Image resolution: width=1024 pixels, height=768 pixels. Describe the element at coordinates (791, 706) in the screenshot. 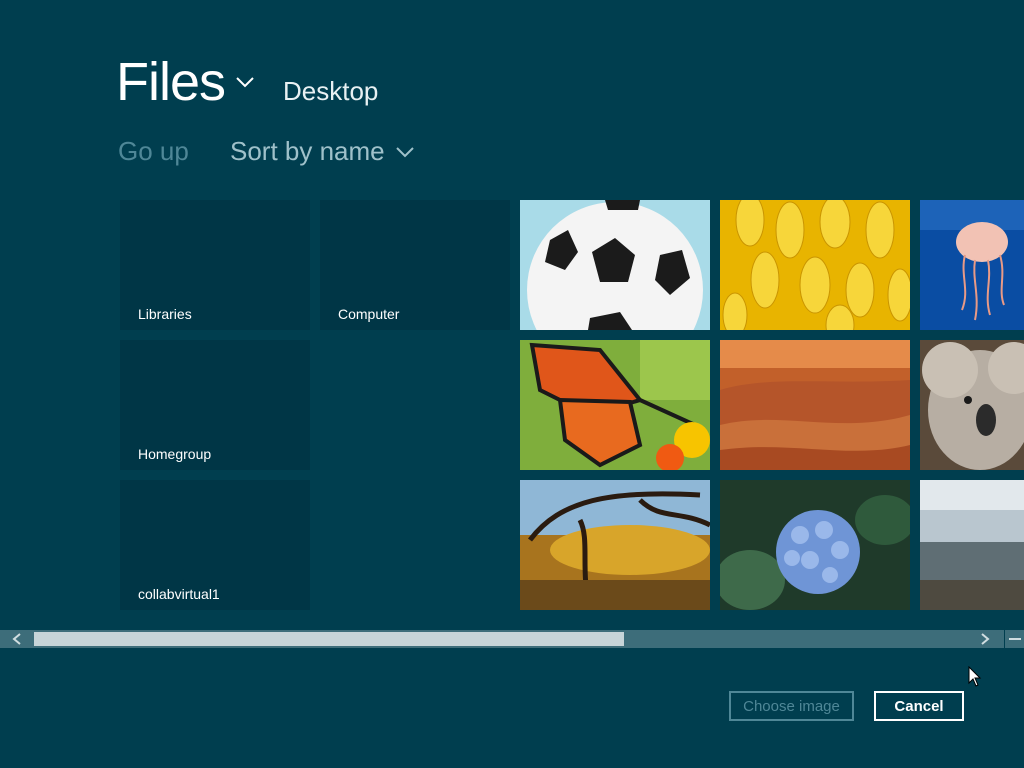

I see `choose-image-button: Choose image` at that location.